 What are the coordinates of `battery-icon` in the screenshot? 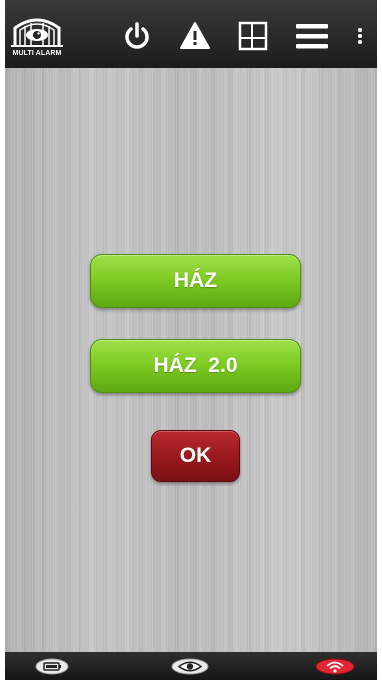 It's located at (52, 666).